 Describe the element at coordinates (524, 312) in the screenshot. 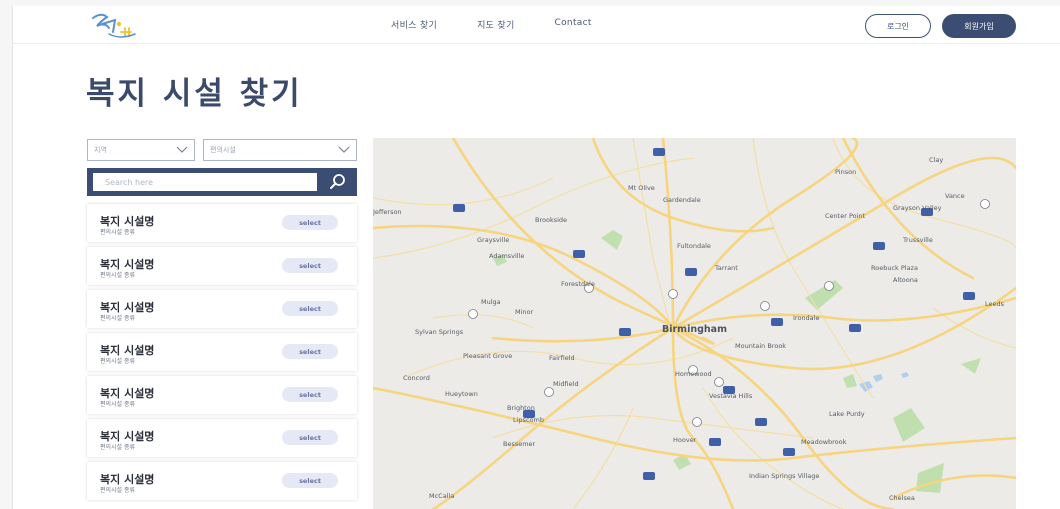

I see `map-label: Minor` at that location.